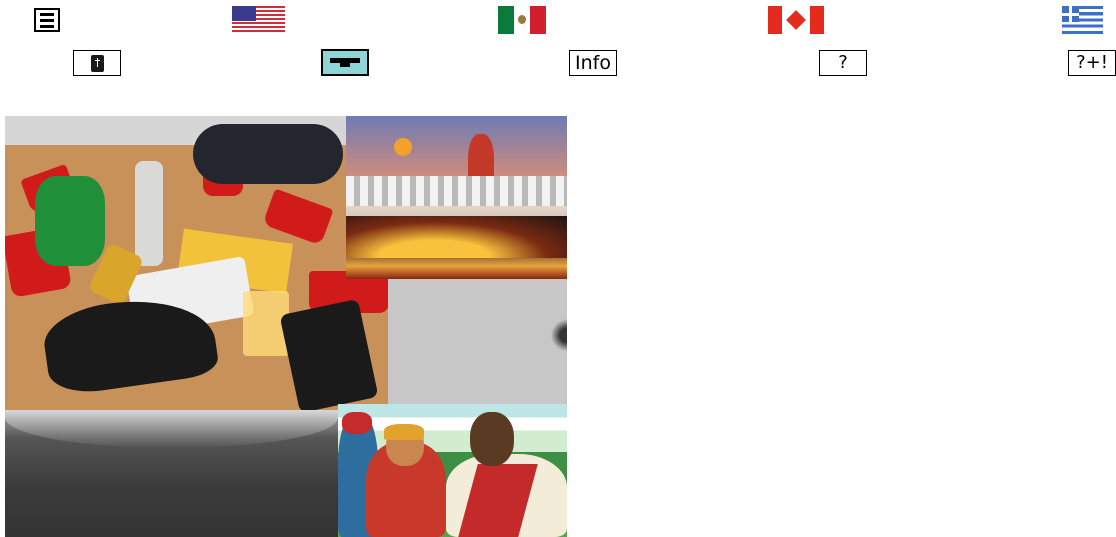 The height and width of the screenshot is (537, 1116). I want to click on greece-flag-canton, so click(1070, 14).